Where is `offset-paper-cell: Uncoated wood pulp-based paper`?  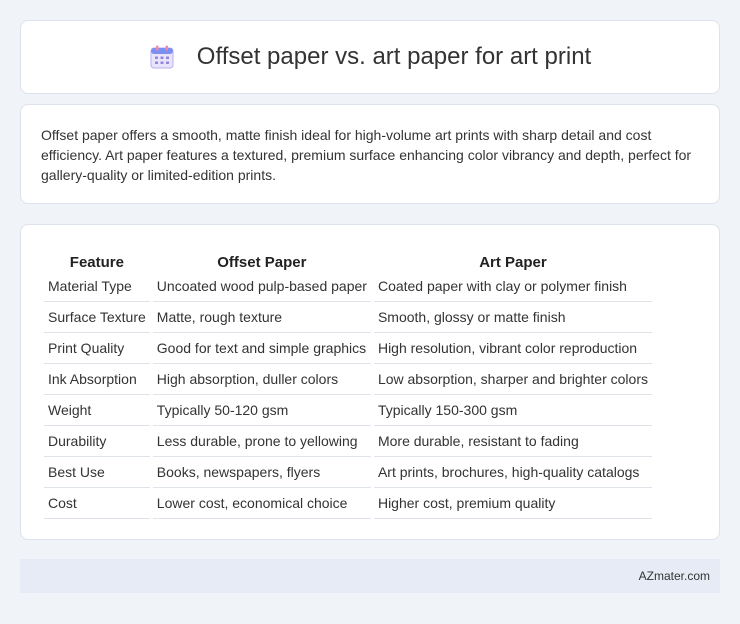 offset-paper-cell: Uncoated wood pulp-based paper is located at coordinates (261, 286).